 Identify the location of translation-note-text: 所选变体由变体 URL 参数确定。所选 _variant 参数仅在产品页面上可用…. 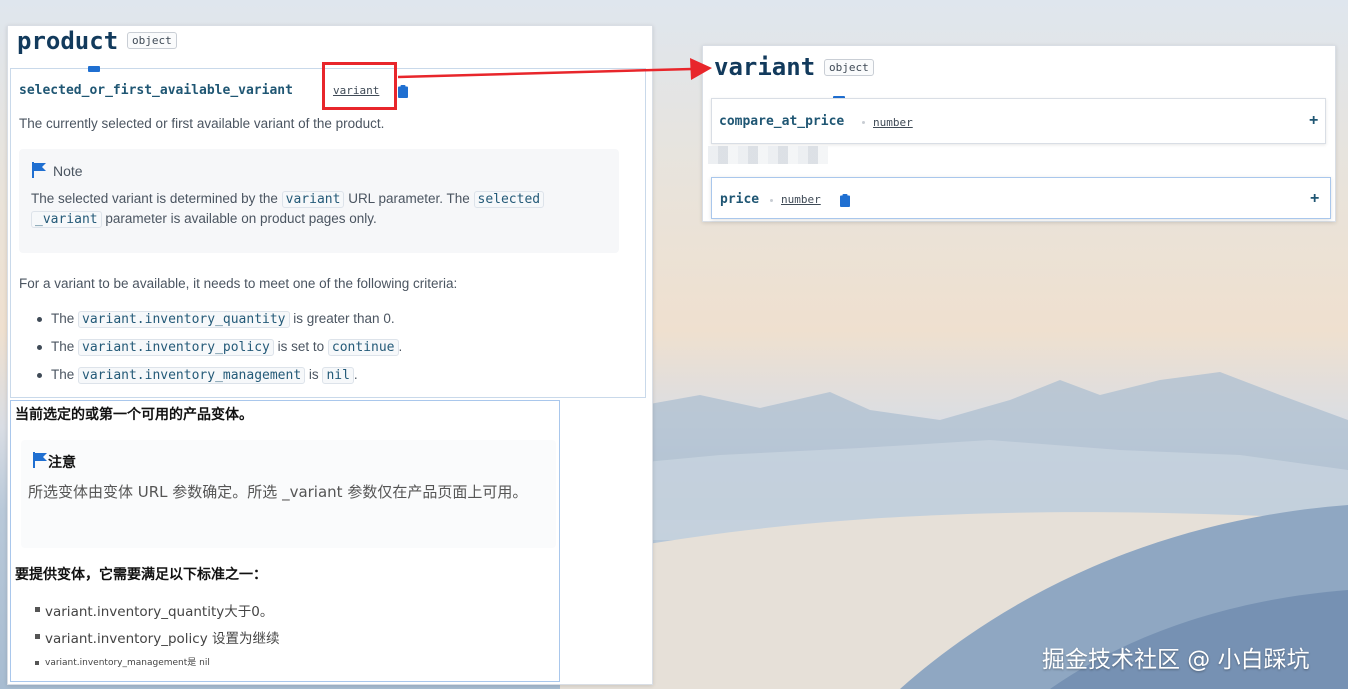
(278, 492).